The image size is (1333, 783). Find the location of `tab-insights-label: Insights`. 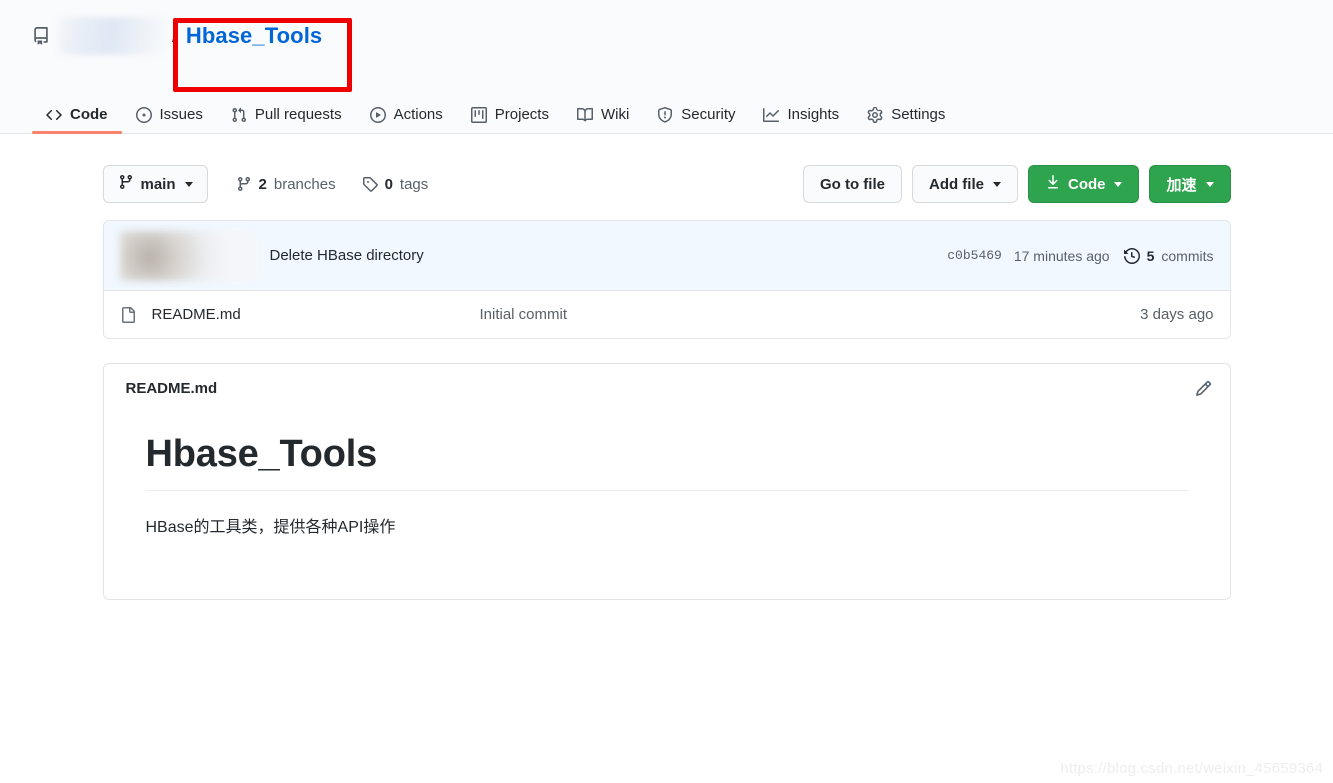

tab-insights-label: Insights is located at coordinates (813, 114).